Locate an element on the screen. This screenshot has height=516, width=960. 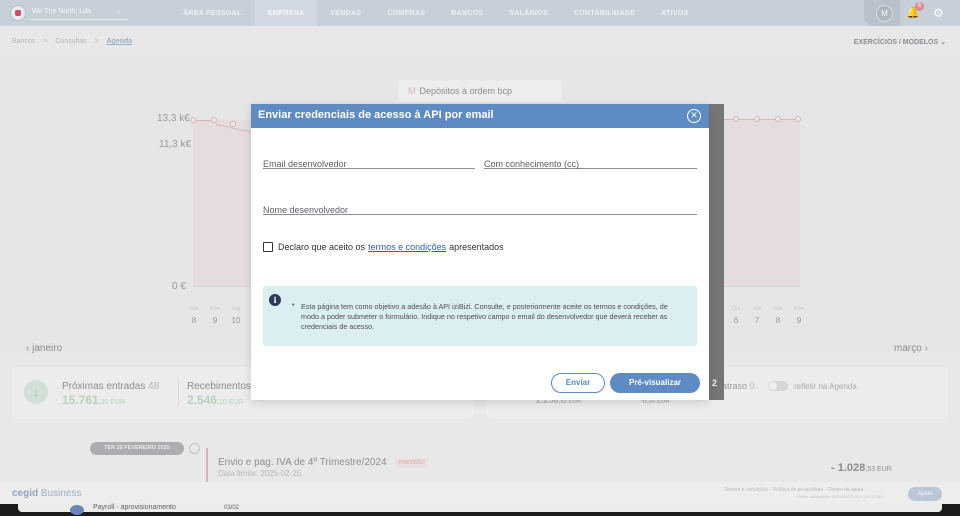
tab-empresa: EMPRESA is located at coordinates (286, 13).